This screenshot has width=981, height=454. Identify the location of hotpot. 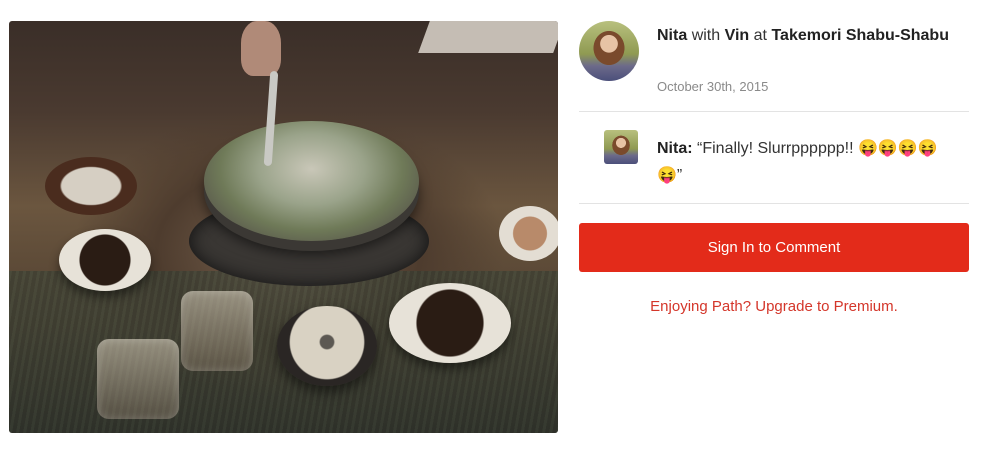
(311, 181).